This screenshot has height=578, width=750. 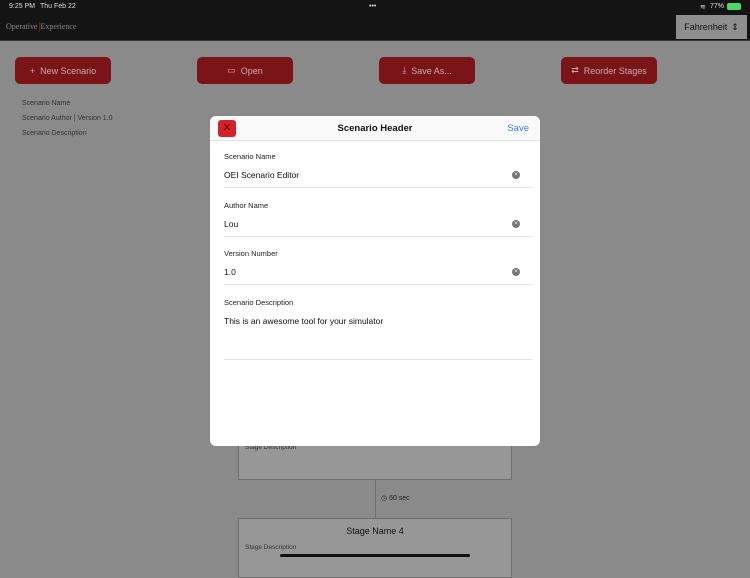 What do you see at coordinates (404, 70) in the screenshot?
I see `download-icon: ⤓` at bounding box center [404, 70].